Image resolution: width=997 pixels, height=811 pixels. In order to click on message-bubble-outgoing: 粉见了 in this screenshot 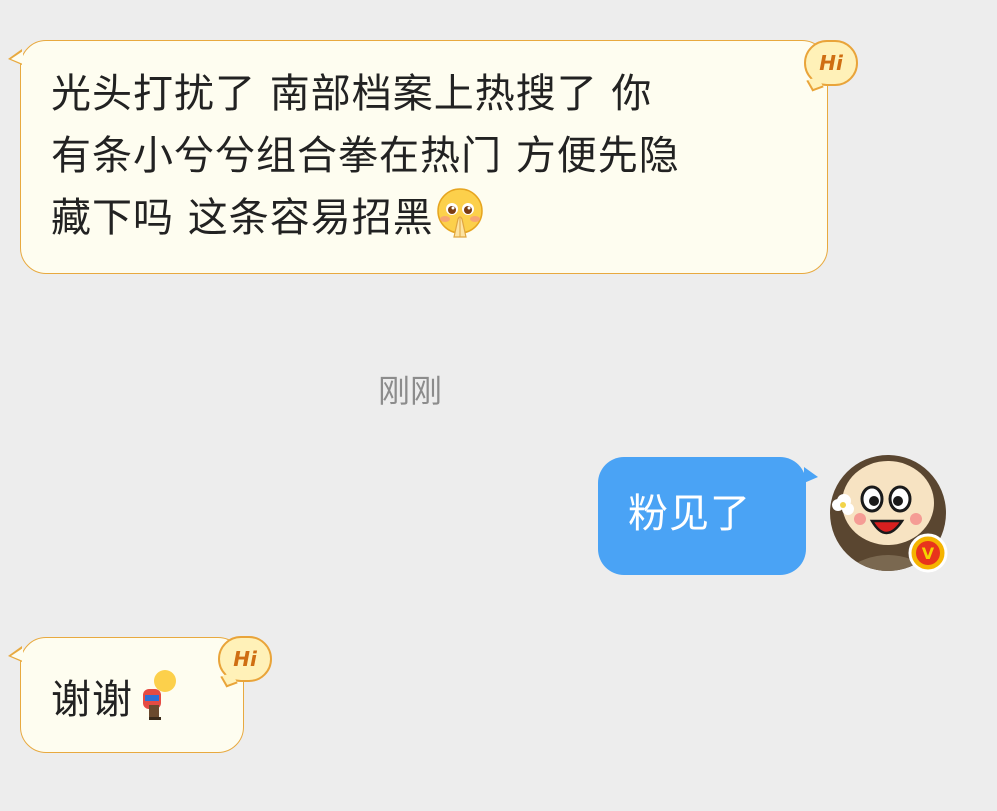, I will do `click(708, 516)`.